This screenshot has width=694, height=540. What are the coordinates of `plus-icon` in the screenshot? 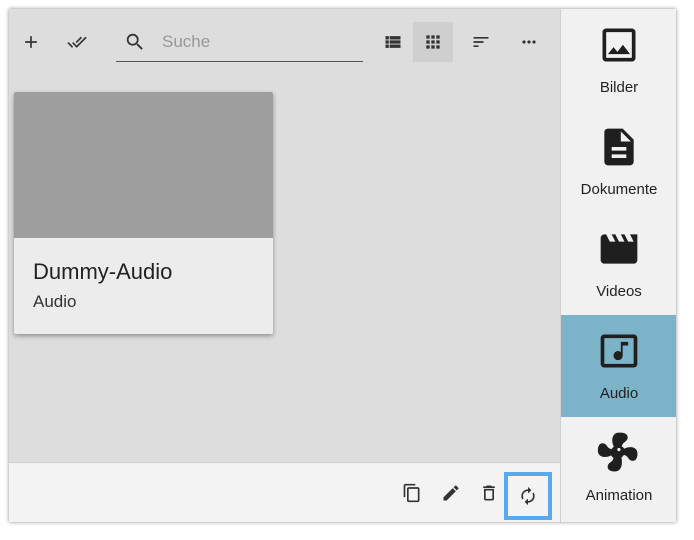 It's located at (31, 42).